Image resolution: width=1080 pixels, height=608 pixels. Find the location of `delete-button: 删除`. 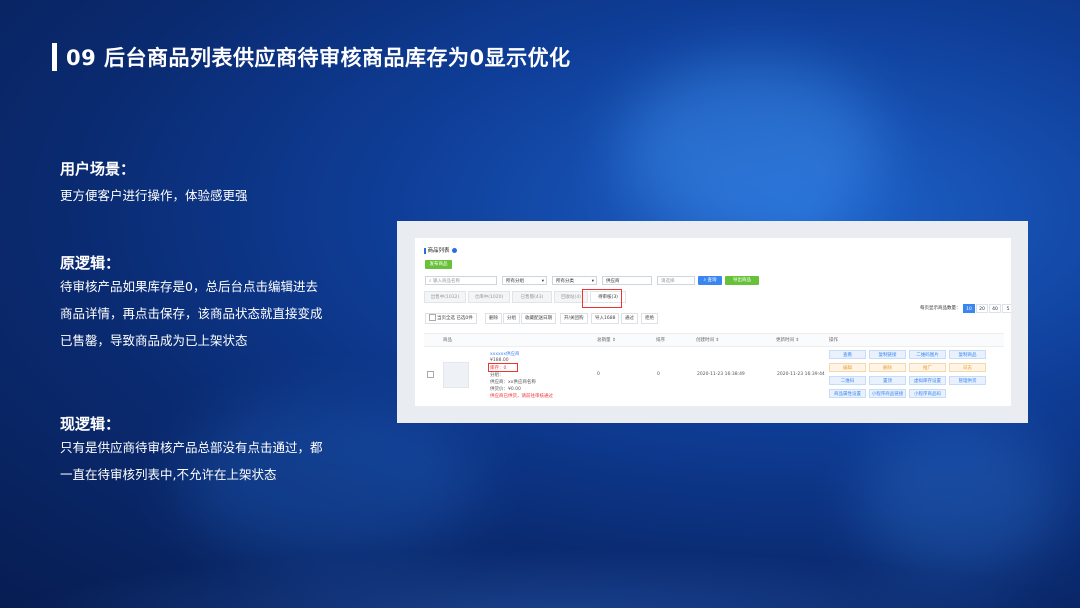

delete-button: 删除 is located at coordinates (493, 318).